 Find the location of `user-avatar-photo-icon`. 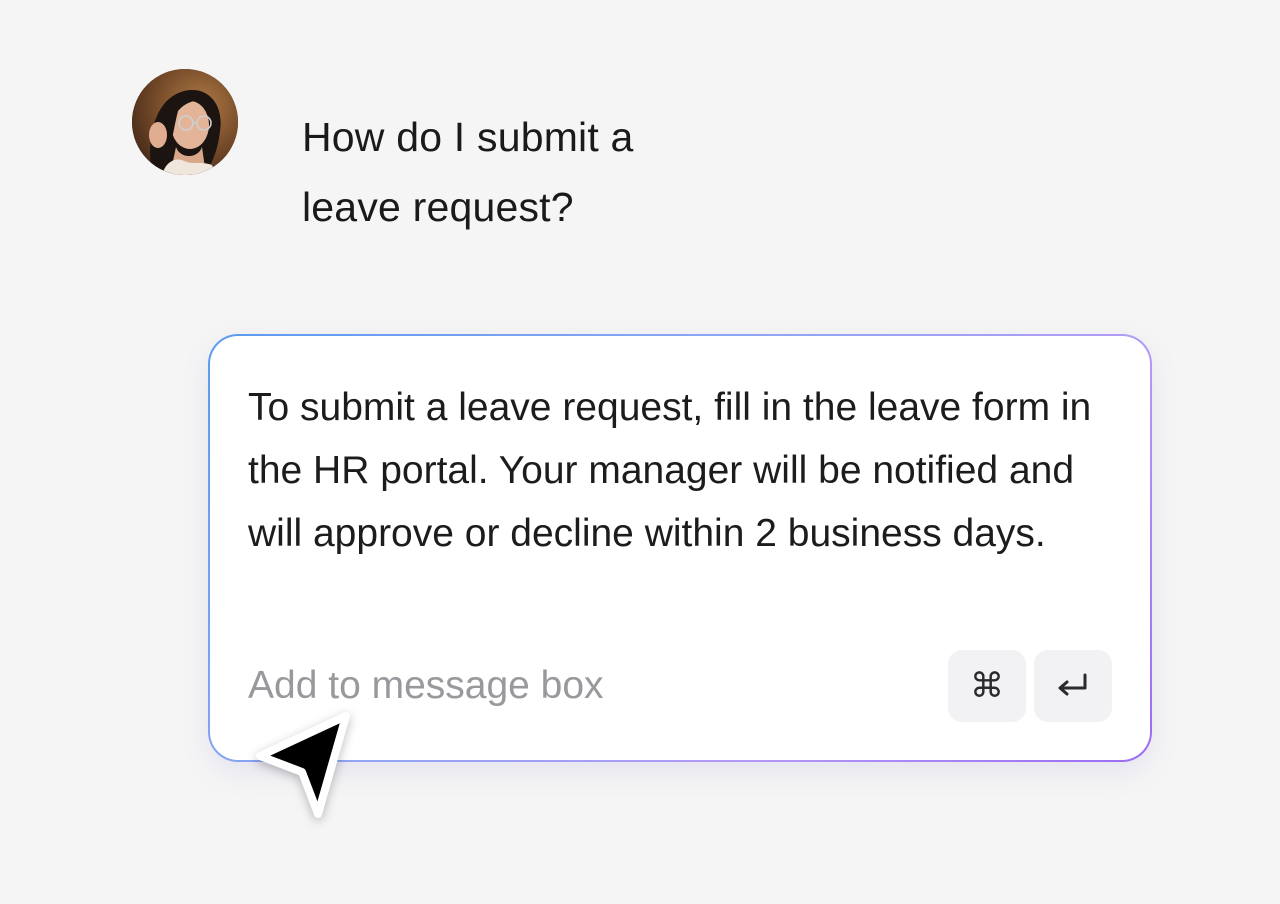

user-avatar-photo-icon is located at coordinates (185, 122).